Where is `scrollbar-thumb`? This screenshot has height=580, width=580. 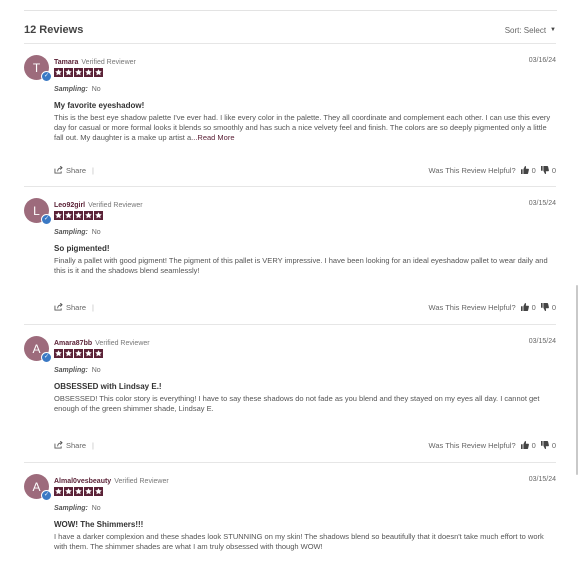 scrollbar-thumb is located at coordinates (577, 380).